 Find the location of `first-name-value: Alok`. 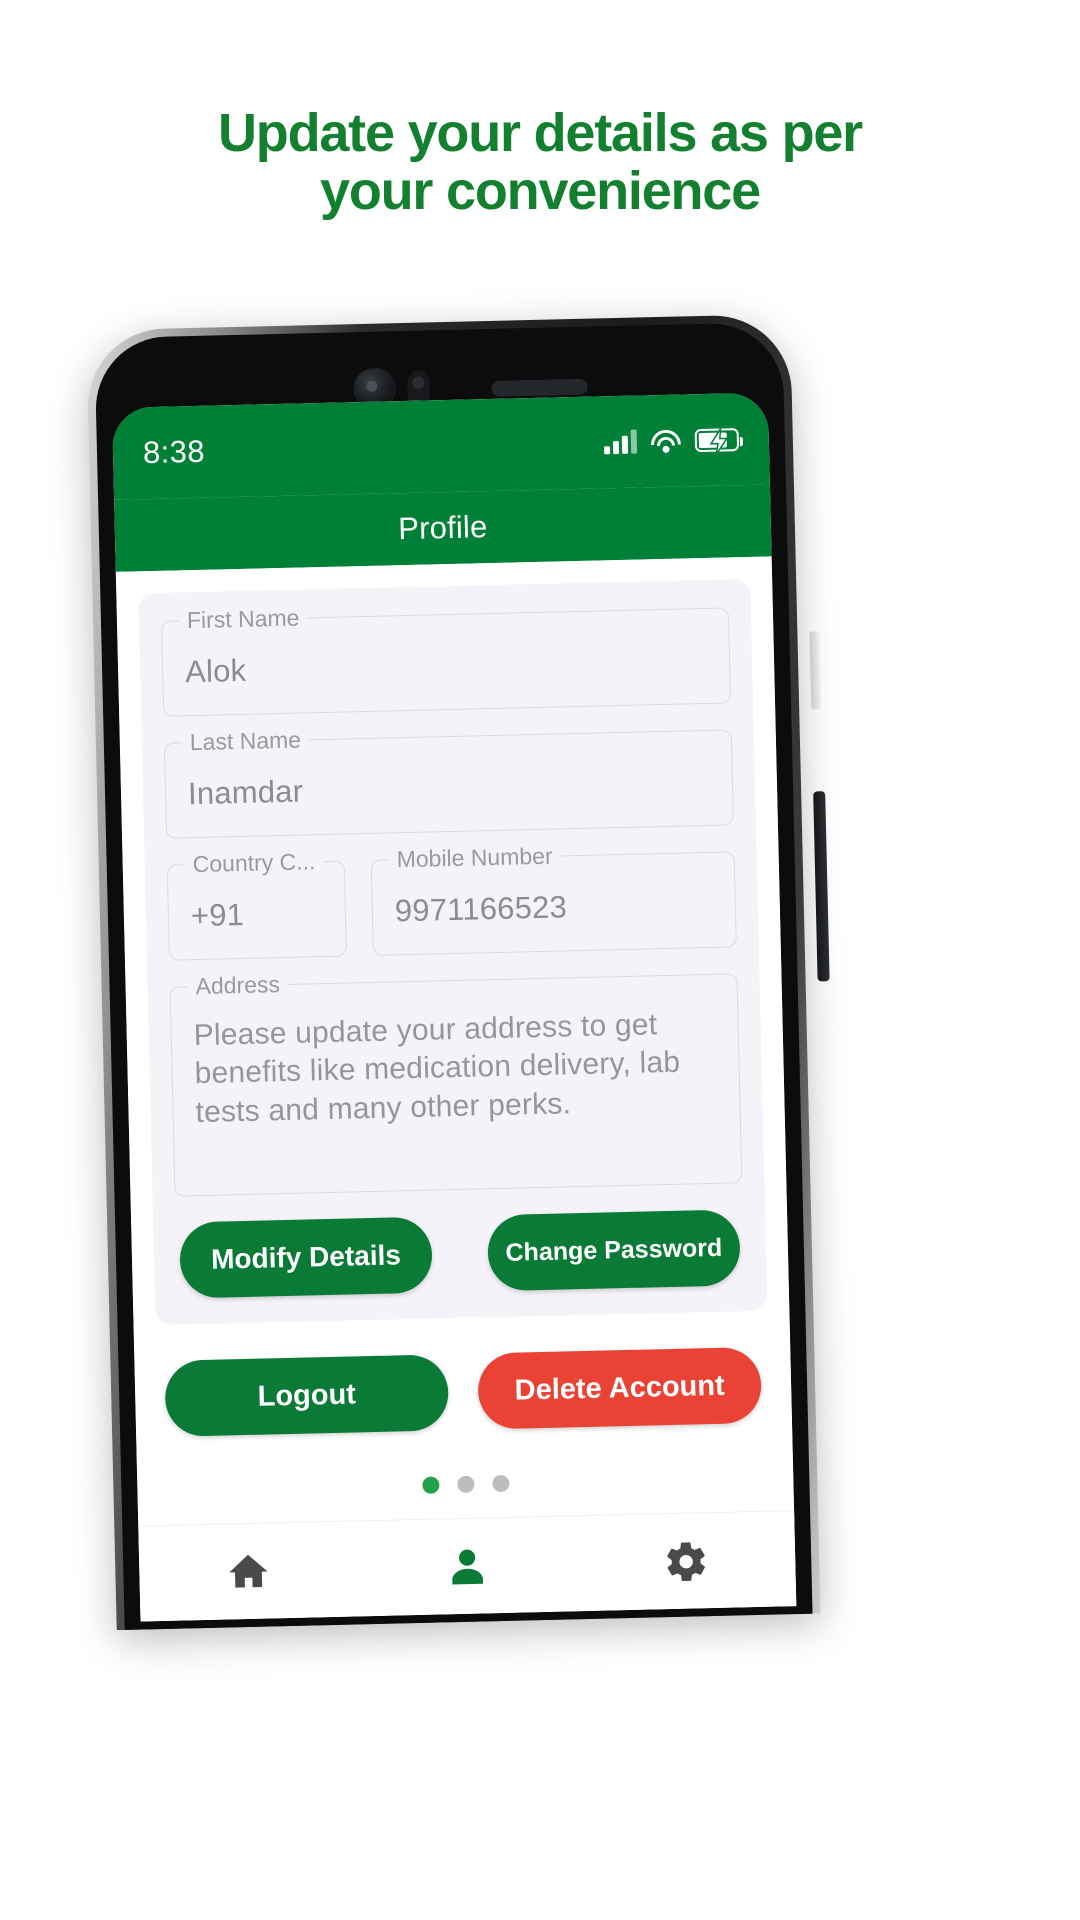

first-name-value: Alok is located at coordinates (215, 671).